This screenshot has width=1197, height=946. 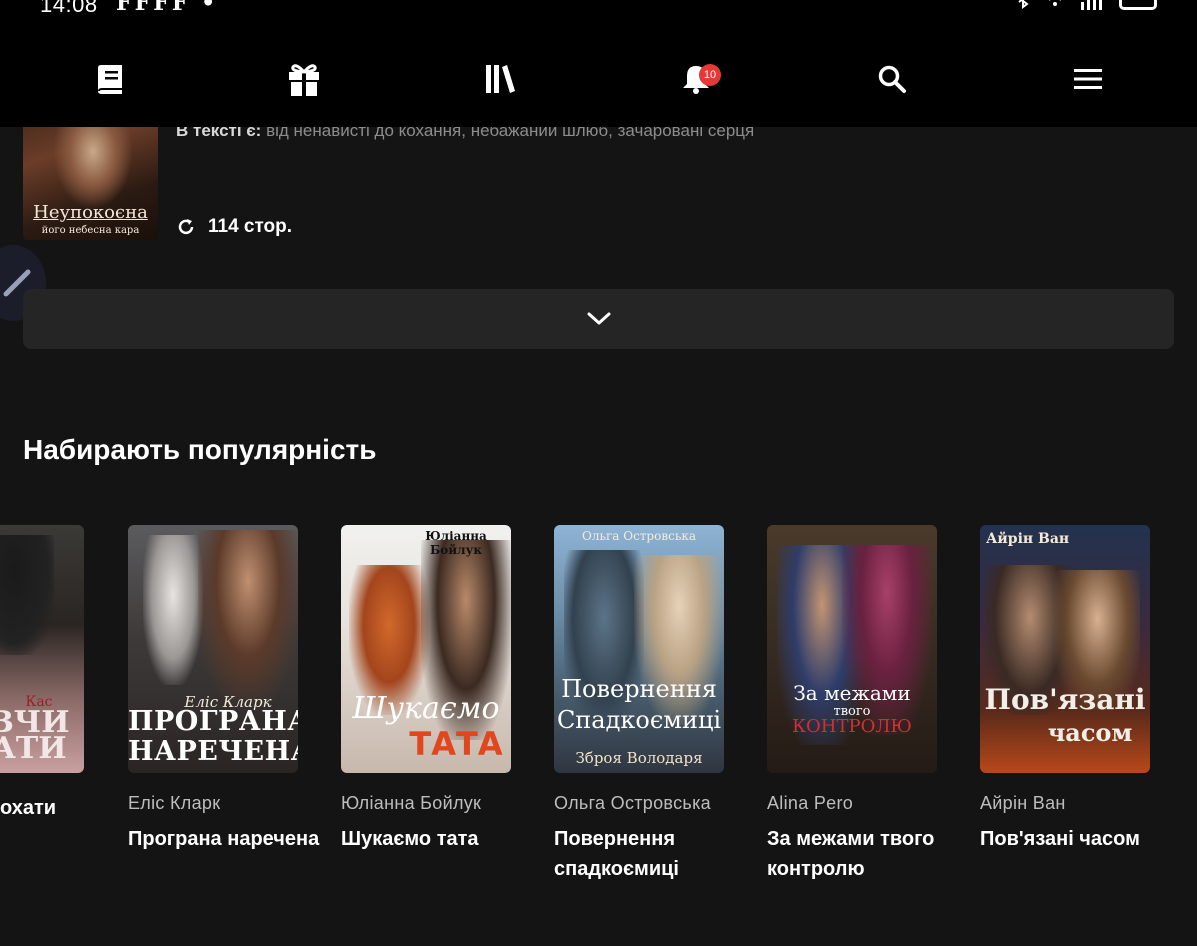 I want to click on book-card: Кас ВЧИ АТИ охати, so click(x=57, y=674).